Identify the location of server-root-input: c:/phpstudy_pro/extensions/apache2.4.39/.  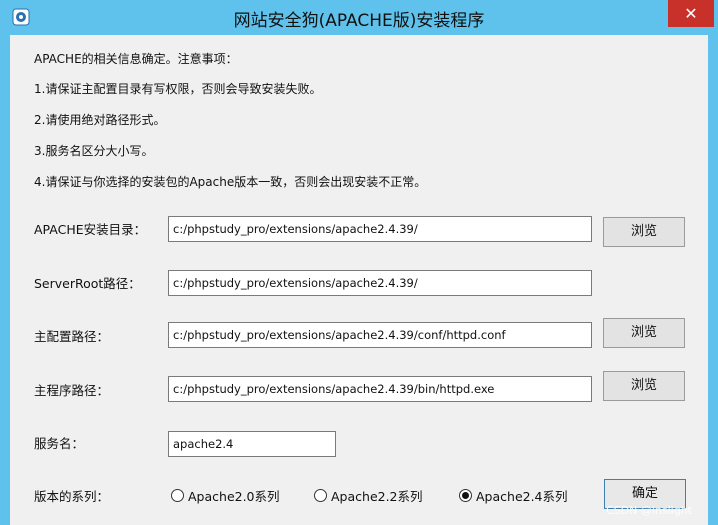
(380, 283).